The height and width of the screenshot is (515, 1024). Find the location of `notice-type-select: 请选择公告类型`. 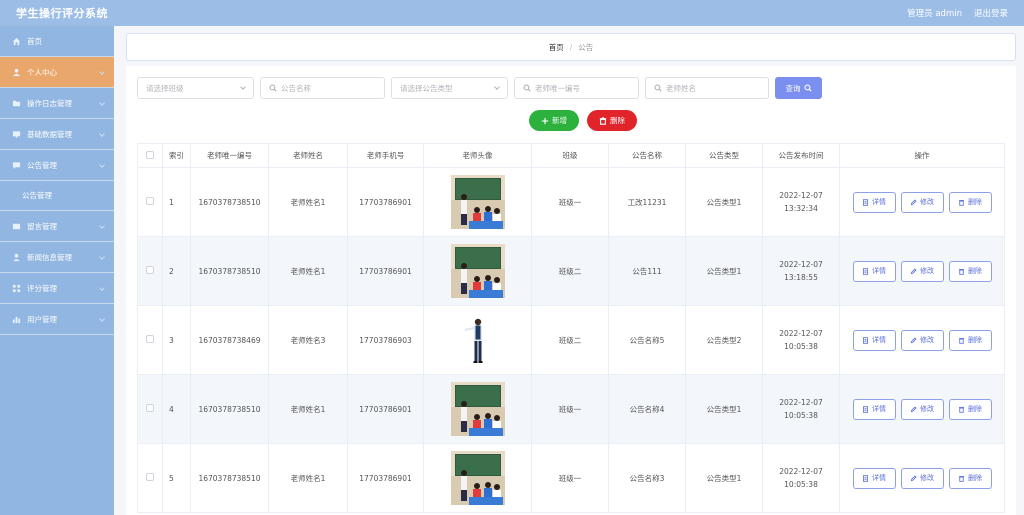

notice-type-select: 请选择公告类型 is located at coordinates (449, 88).